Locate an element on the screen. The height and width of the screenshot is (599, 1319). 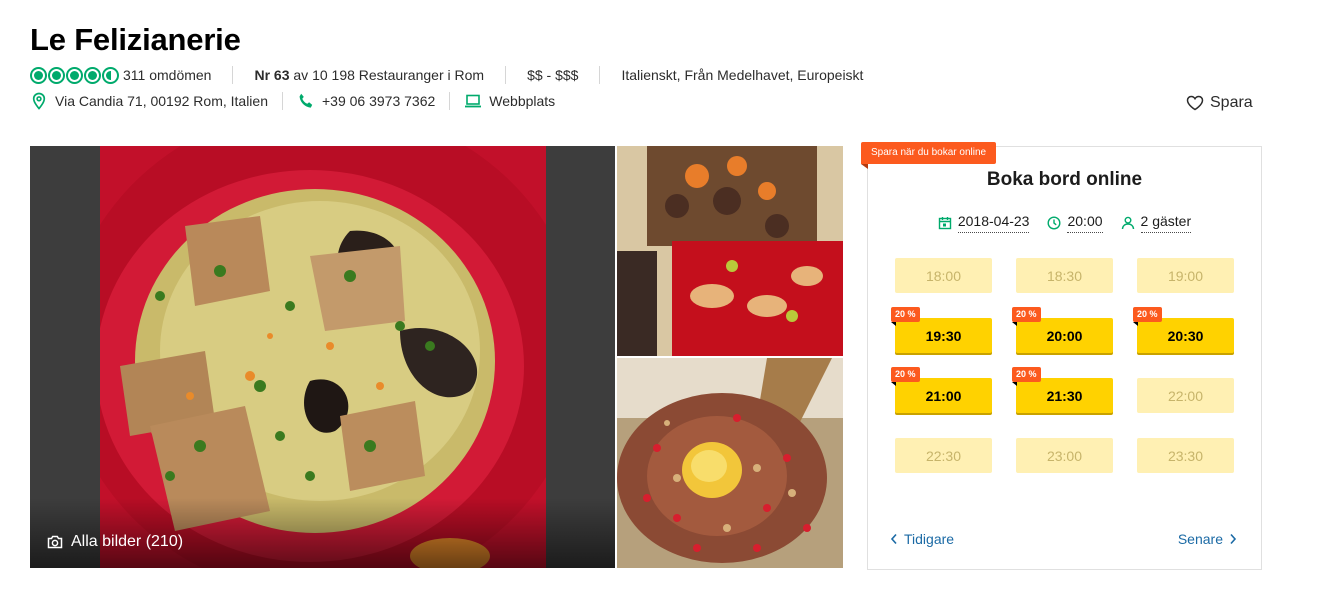
all-photos-label: Alla bilder (210) is located at coordinates (127, 541).